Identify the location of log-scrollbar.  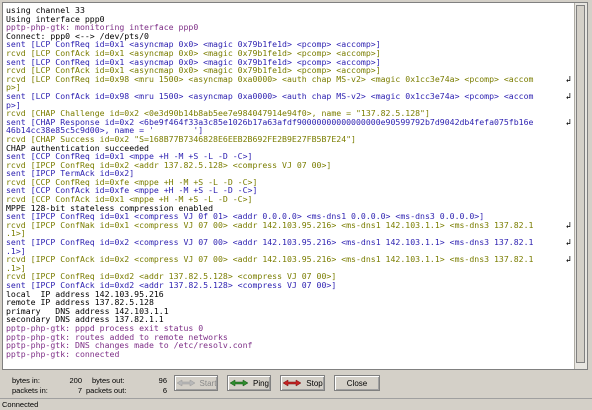
(580, 186).